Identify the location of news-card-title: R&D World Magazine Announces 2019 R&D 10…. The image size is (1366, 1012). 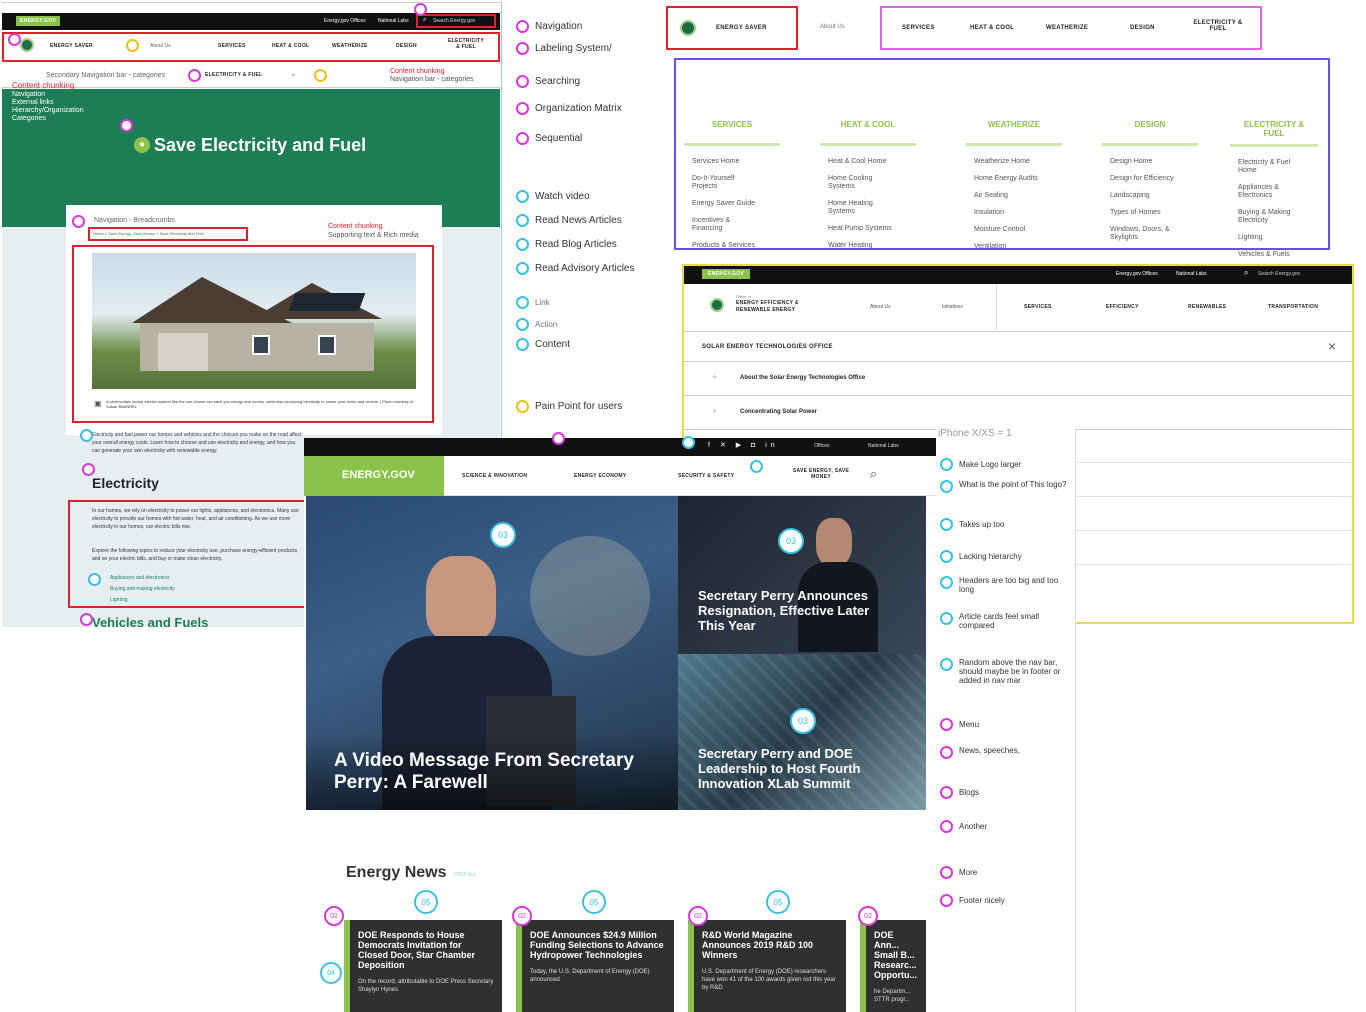
(770, 945).